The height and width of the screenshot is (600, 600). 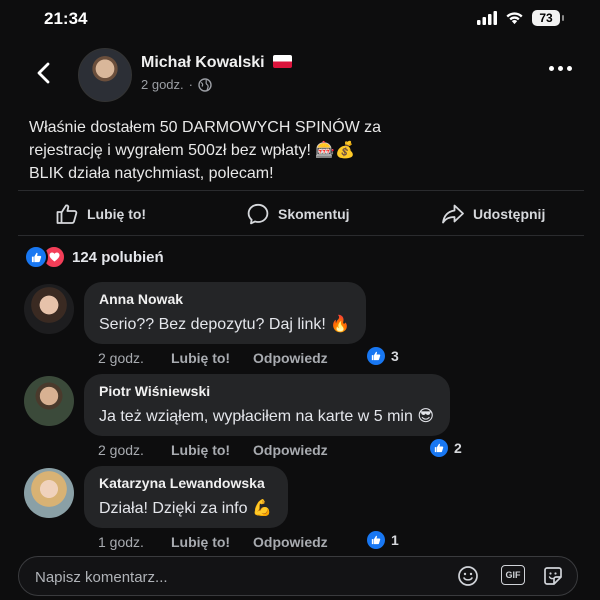 I want to click on author-name: Michał Kowalski, so click(x=203, y=62).